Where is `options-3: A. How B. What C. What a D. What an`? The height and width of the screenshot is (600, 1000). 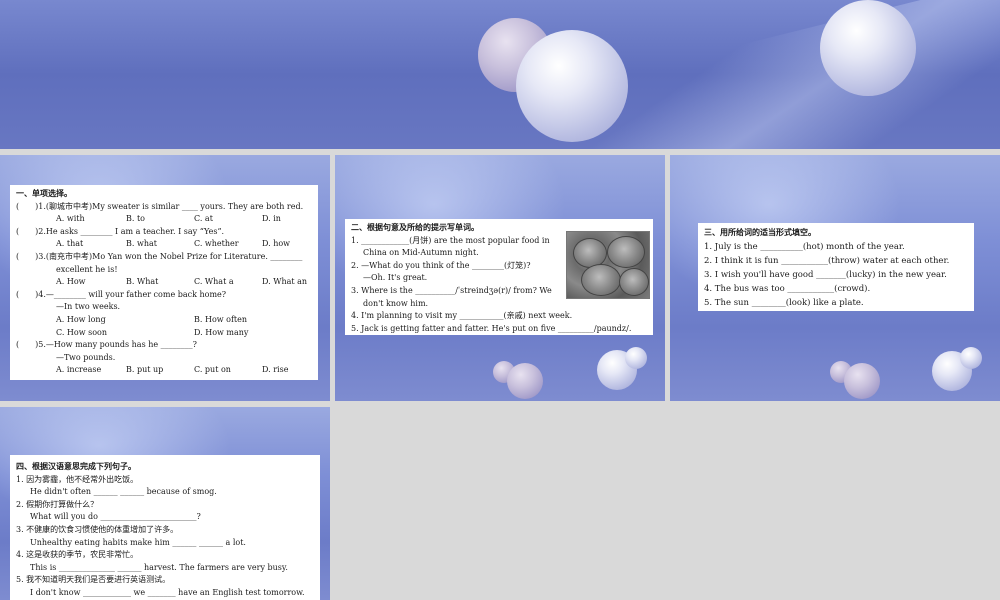
options-3: A. How B. What C. What a D. What an is located at coordinates (164, 282).